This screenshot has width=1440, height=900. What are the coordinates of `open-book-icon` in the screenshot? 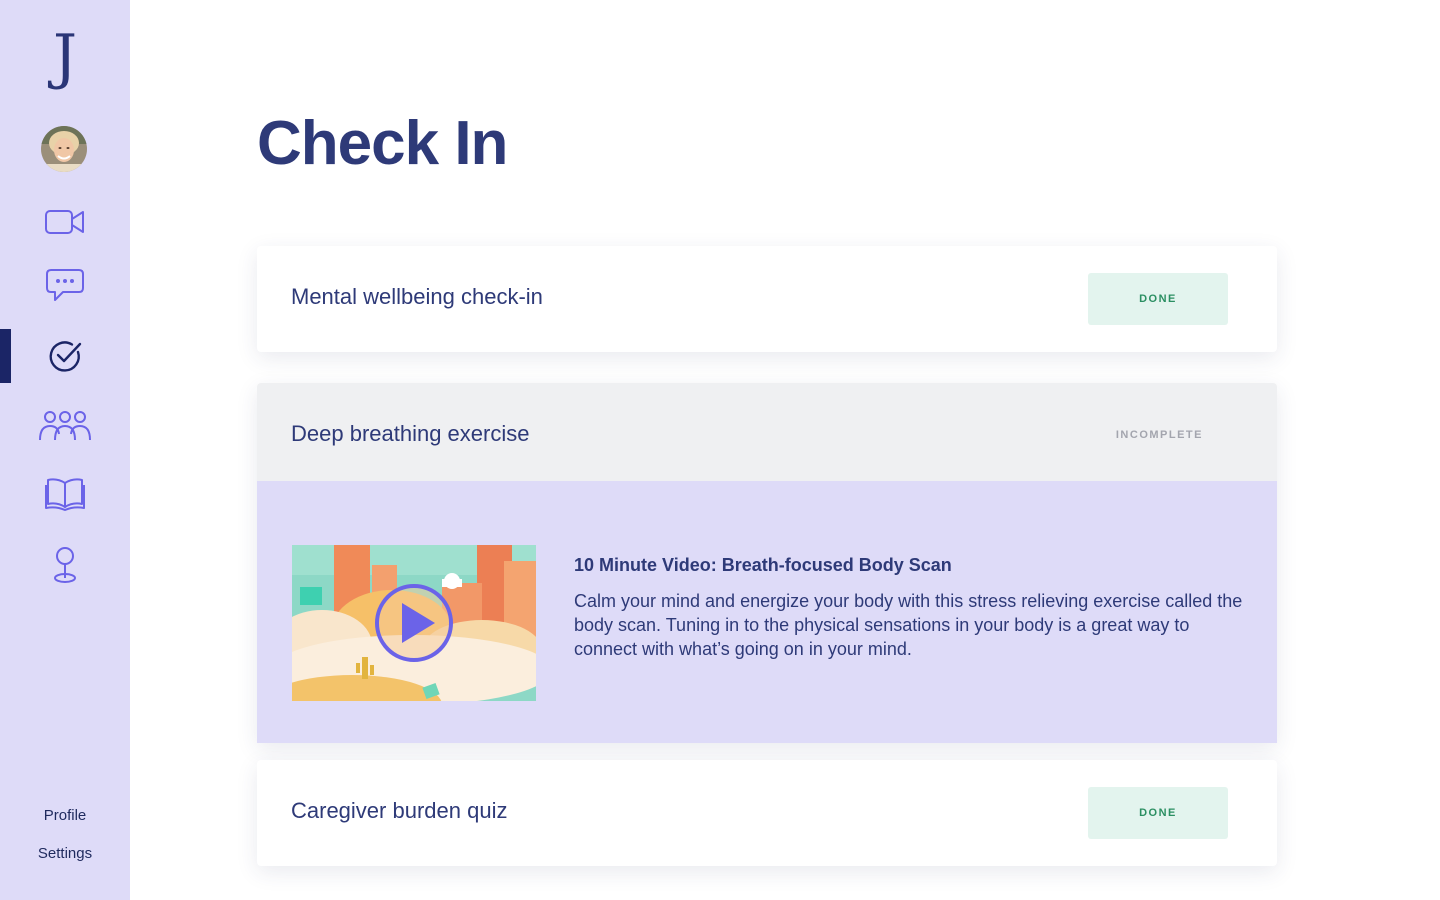 It's located at (65, 494).